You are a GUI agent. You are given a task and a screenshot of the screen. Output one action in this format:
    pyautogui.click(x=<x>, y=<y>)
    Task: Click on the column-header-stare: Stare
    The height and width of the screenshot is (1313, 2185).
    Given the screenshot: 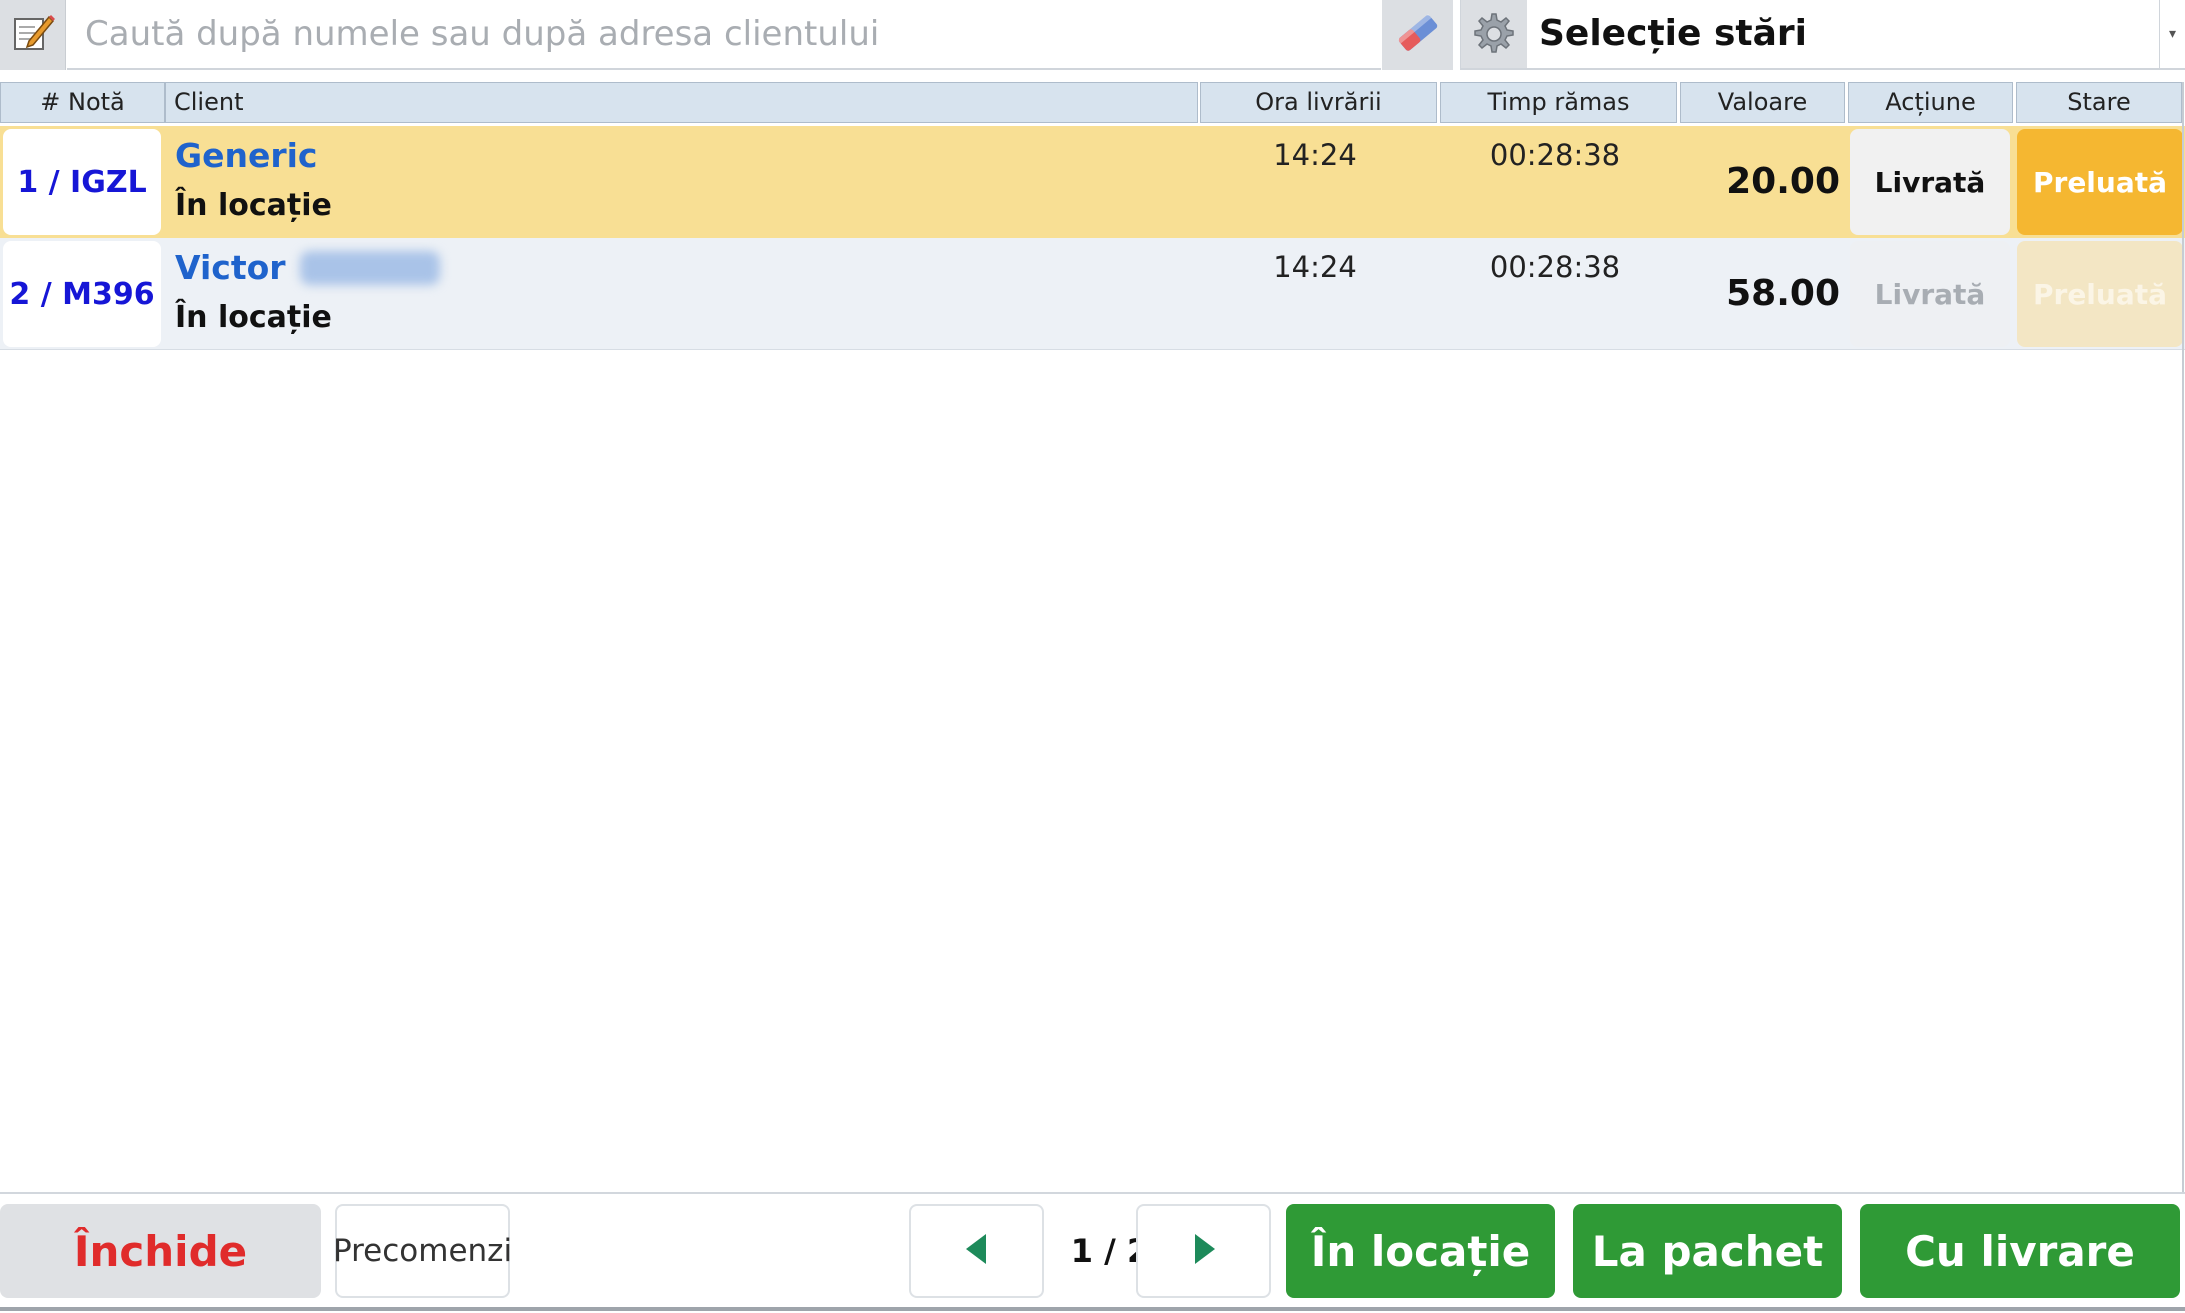 What is the action you would take?
    pyautogui.click(x=2099, y=102)
    